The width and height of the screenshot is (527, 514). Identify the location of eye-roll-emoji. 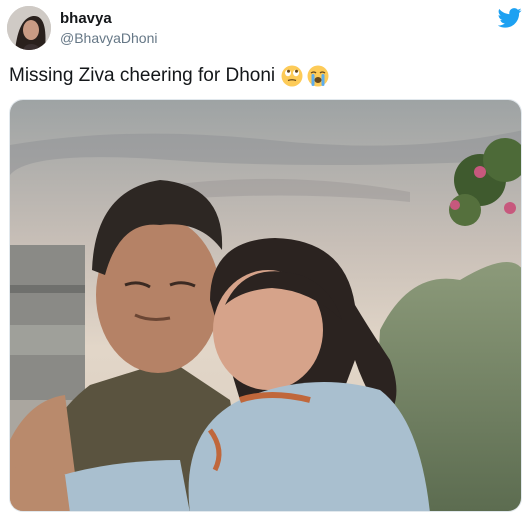
(292, 76).